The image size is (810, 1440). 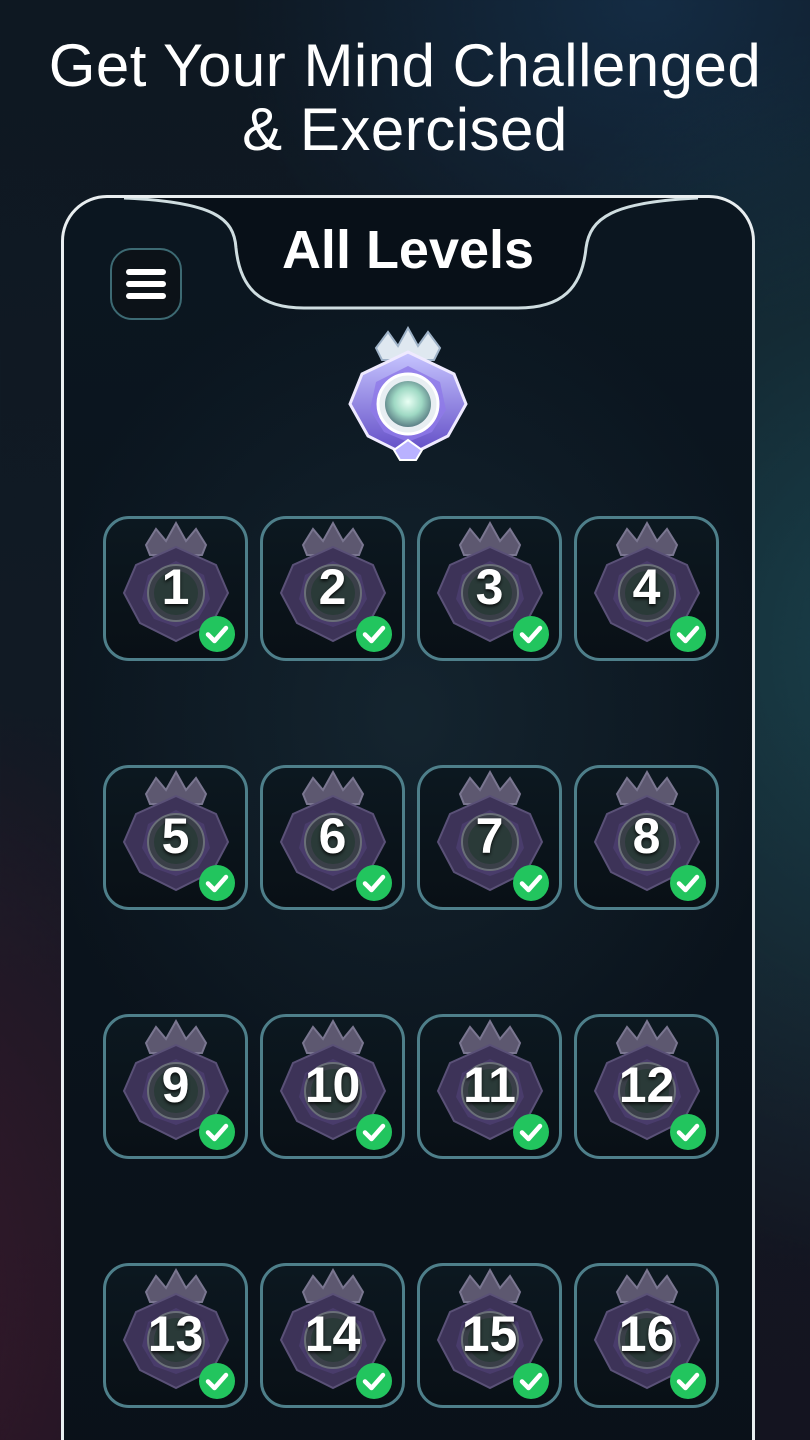 I want to click on level-number: 14, so click(x=332, y=1334).